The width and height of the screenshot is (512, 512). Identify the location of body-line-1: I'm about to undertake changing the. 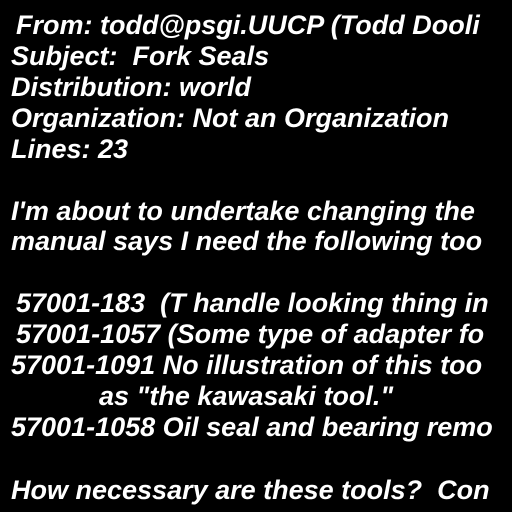
(243, 211).